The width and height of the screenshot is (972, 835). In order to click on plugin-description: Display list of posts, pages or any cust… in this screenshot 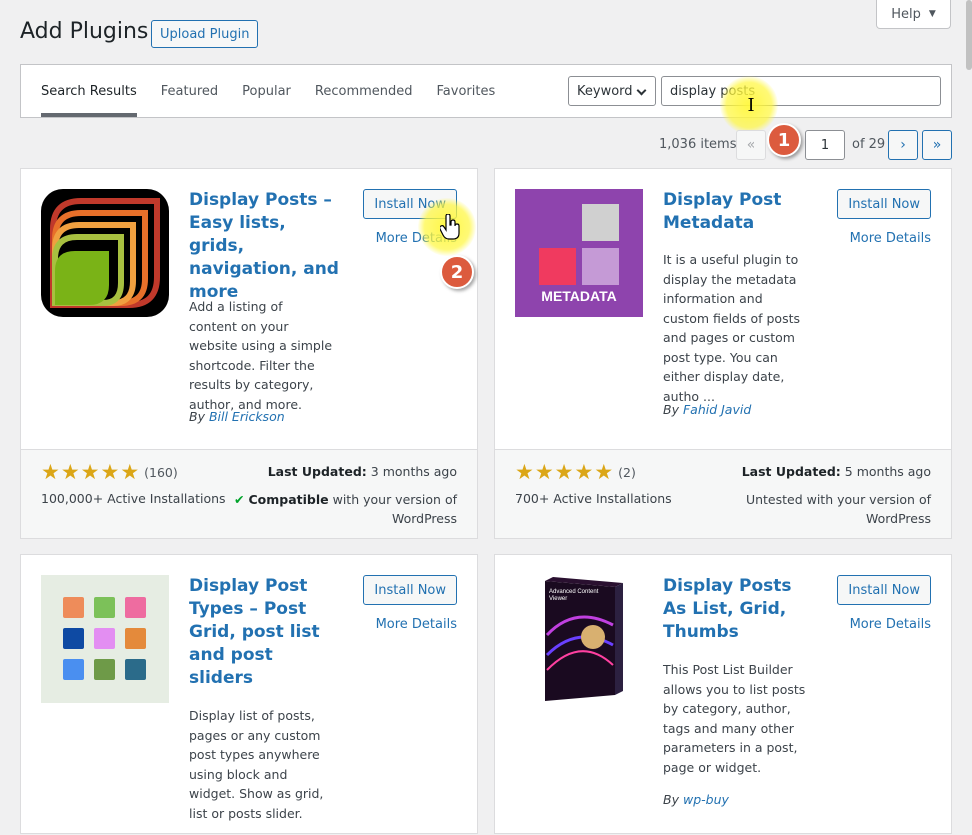, I will do `click(256, 764)`.